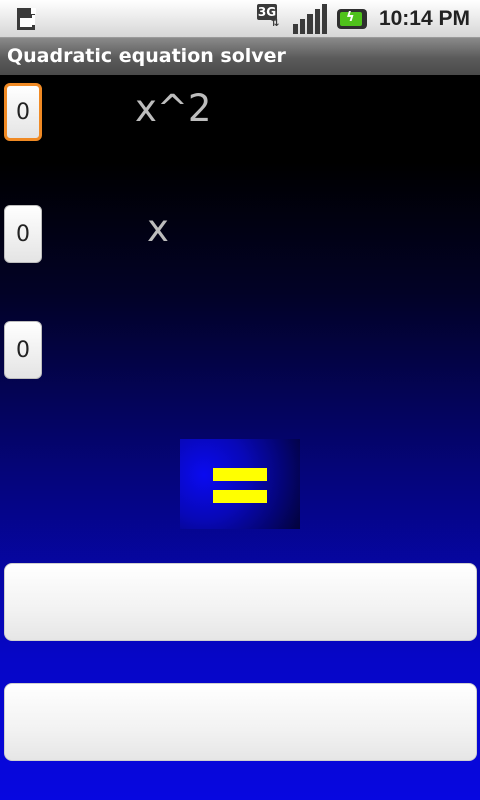 This screenshot has width=480, height=800. I want to click on app-title: Quadratic equation solver, so click(240, 56).